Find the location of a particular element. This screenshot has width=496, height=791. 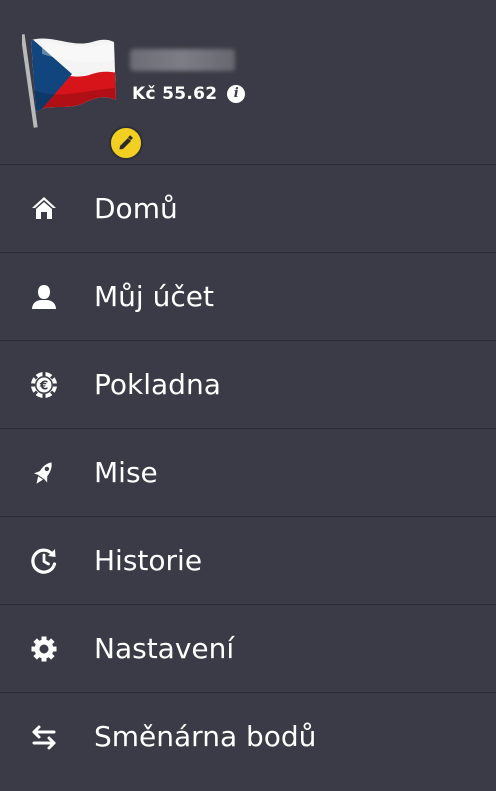

chip-icon: € is located at coordinates (44, 385).